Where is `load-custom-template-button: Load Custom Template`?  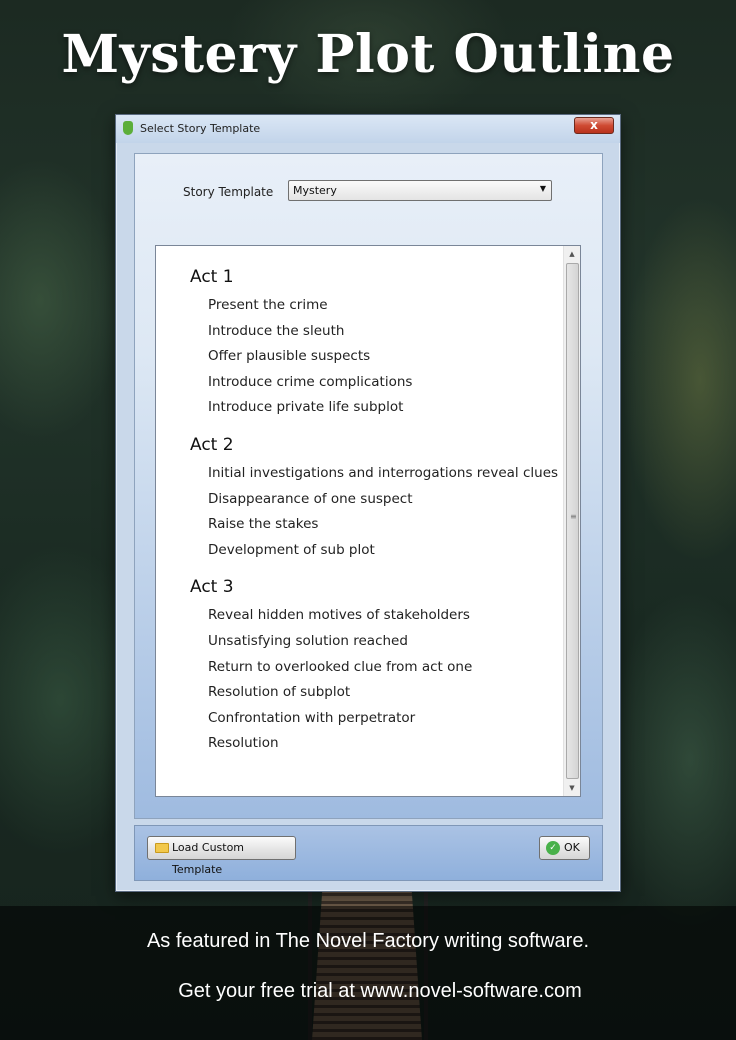
load-custom-template-button: Load Custom Template is located at coordinates (221, 856).